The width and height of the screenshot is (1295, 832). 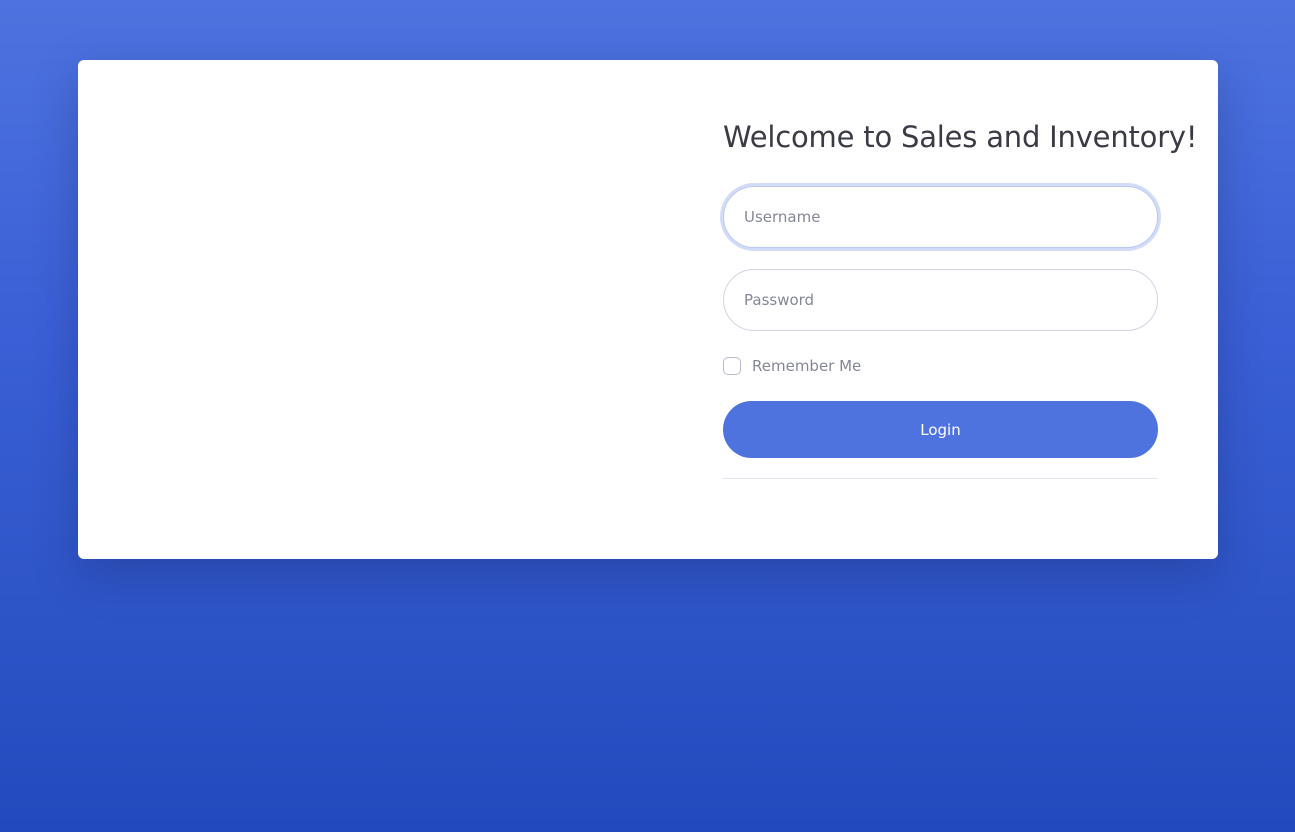 I want to click on remember-me-checkbox, so click(x=732, y=366).